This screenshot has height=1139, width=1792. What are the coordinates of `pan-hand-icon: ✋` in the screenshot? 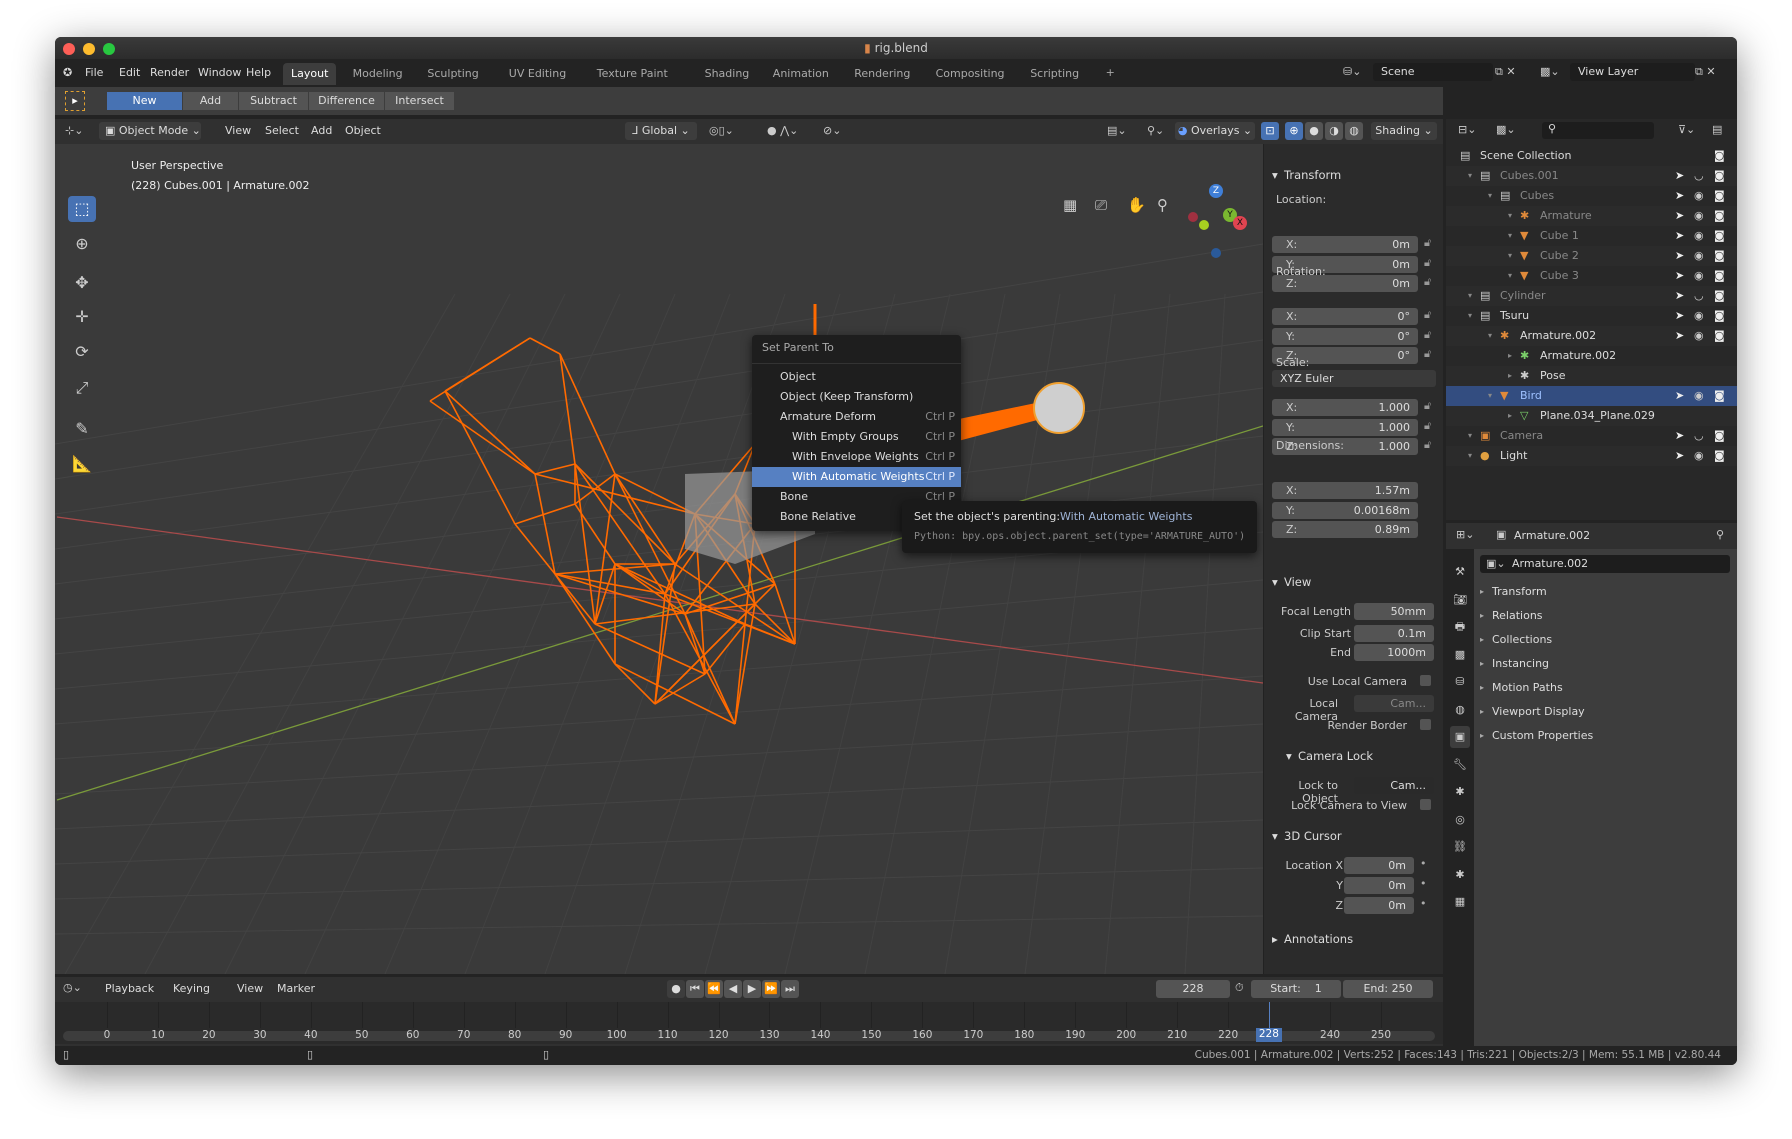 It's located at (1136, 205).